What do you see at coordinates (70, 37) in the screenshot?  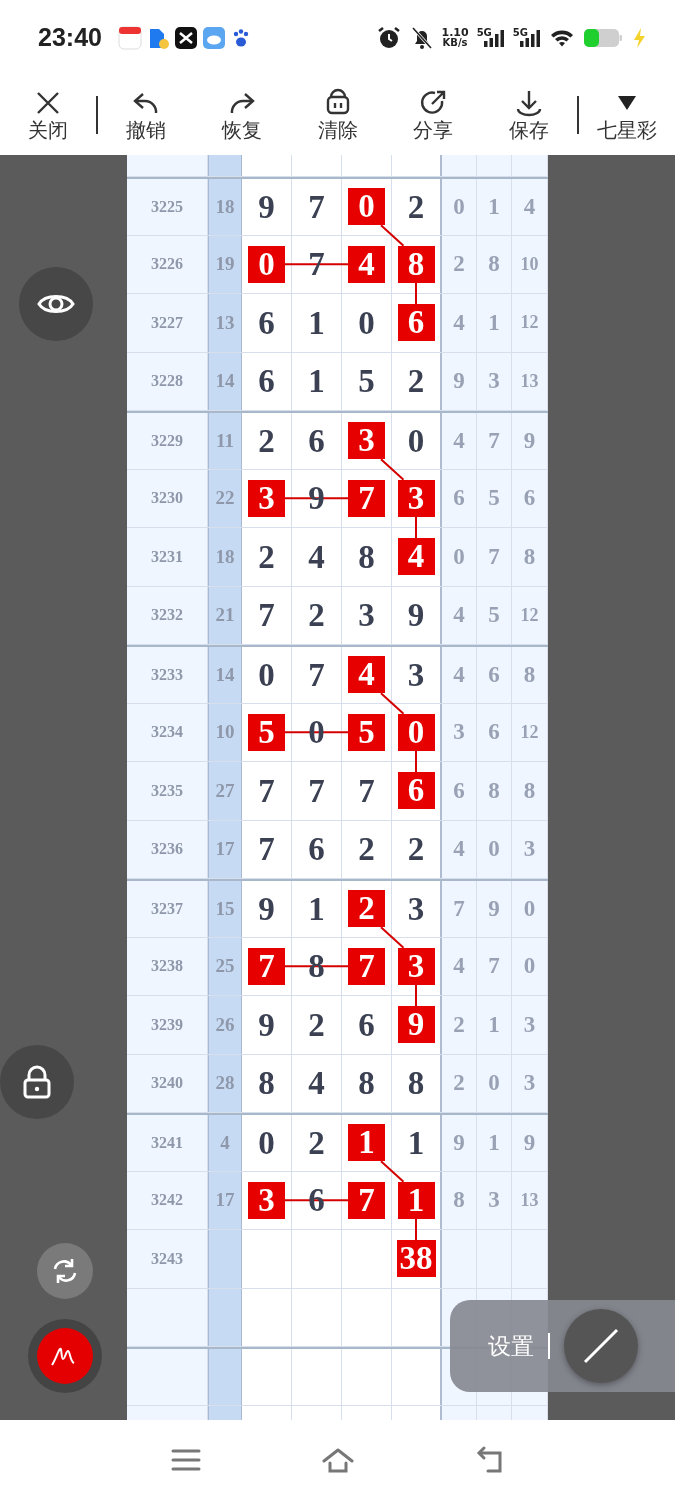 I see `clock: 23:40` at bounding box center [70, 37].